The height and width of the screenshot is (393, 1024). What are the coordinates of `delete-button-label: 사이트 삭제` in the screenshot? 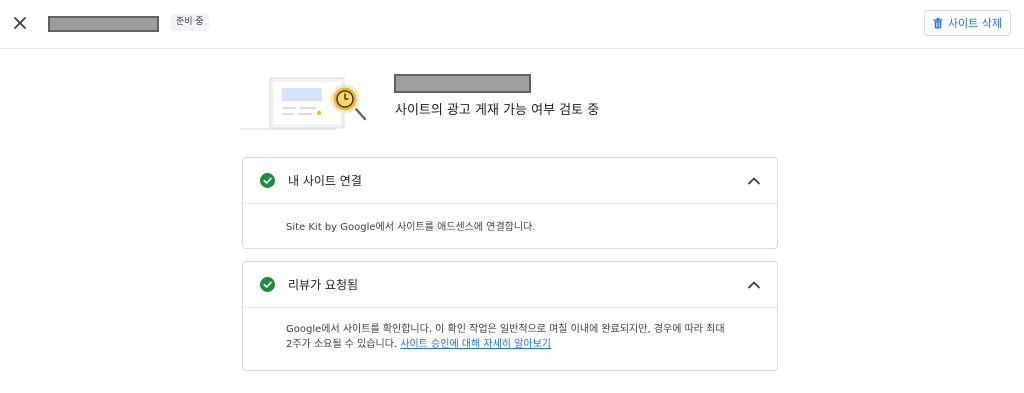 It's located at (975, 23).